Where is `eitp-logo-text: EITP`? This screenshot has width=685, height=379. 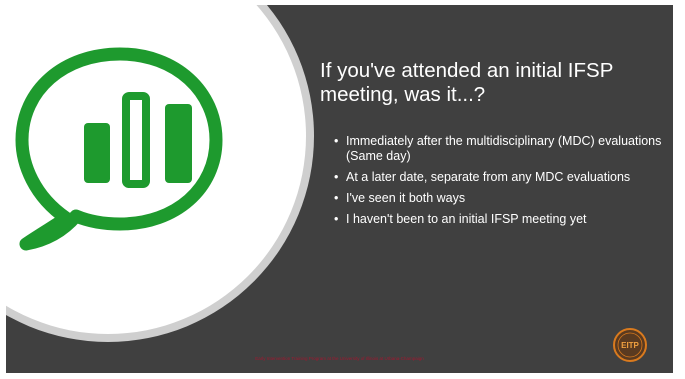 eitp-logo-text: EITP is located at coordinates (630, 345).